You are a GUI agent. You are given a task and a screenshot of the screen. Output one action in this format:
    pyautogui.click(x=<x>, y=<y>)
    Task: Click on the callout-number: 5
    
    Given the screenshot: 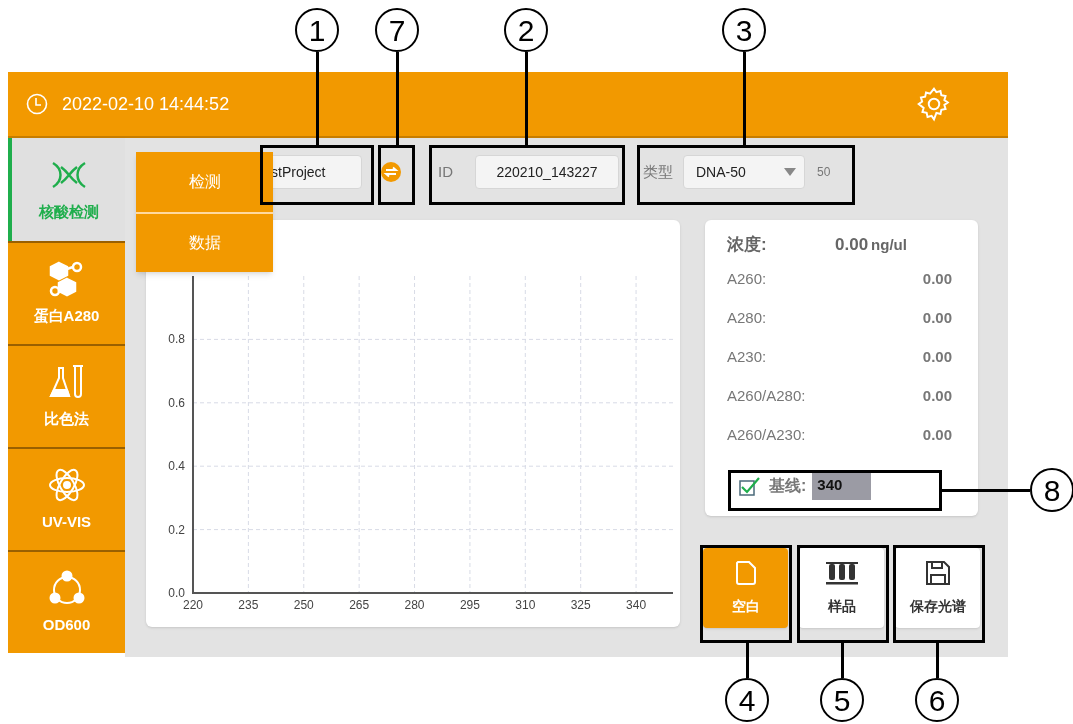 What is the action you would take?
    pyautogui.click(x=842, y=700)
    